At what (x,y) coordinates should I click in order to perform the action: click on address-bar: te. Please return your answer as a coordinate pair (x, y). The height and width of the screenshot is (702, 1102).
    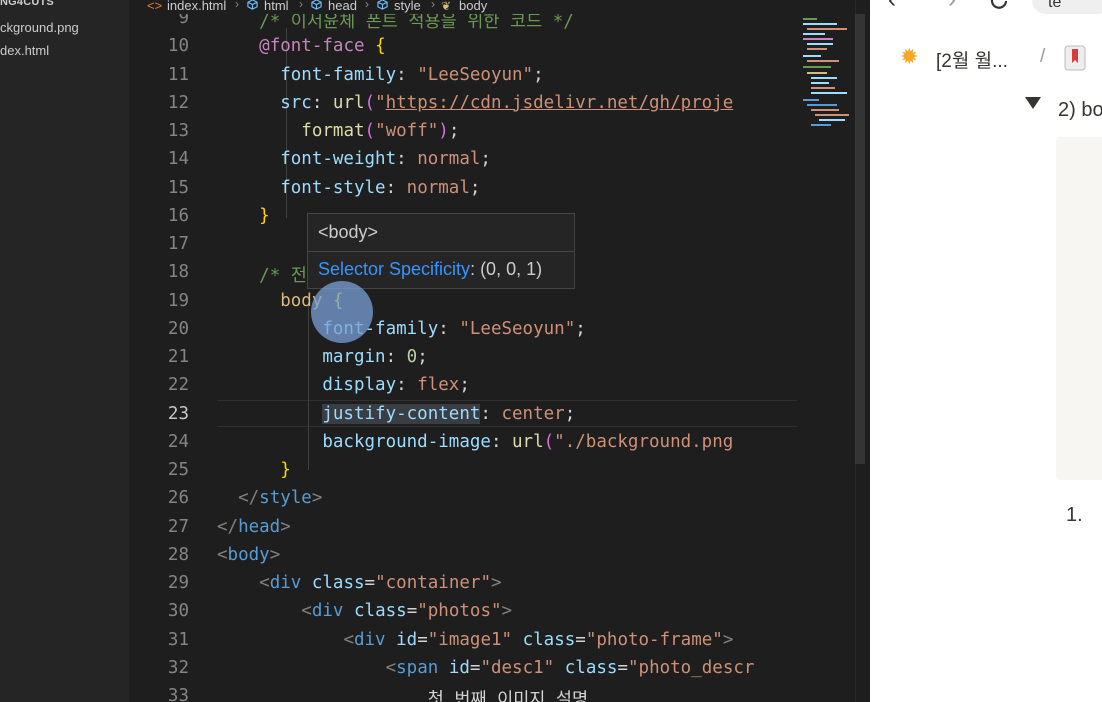
    Looking at the image, I should click on (1067, 7).